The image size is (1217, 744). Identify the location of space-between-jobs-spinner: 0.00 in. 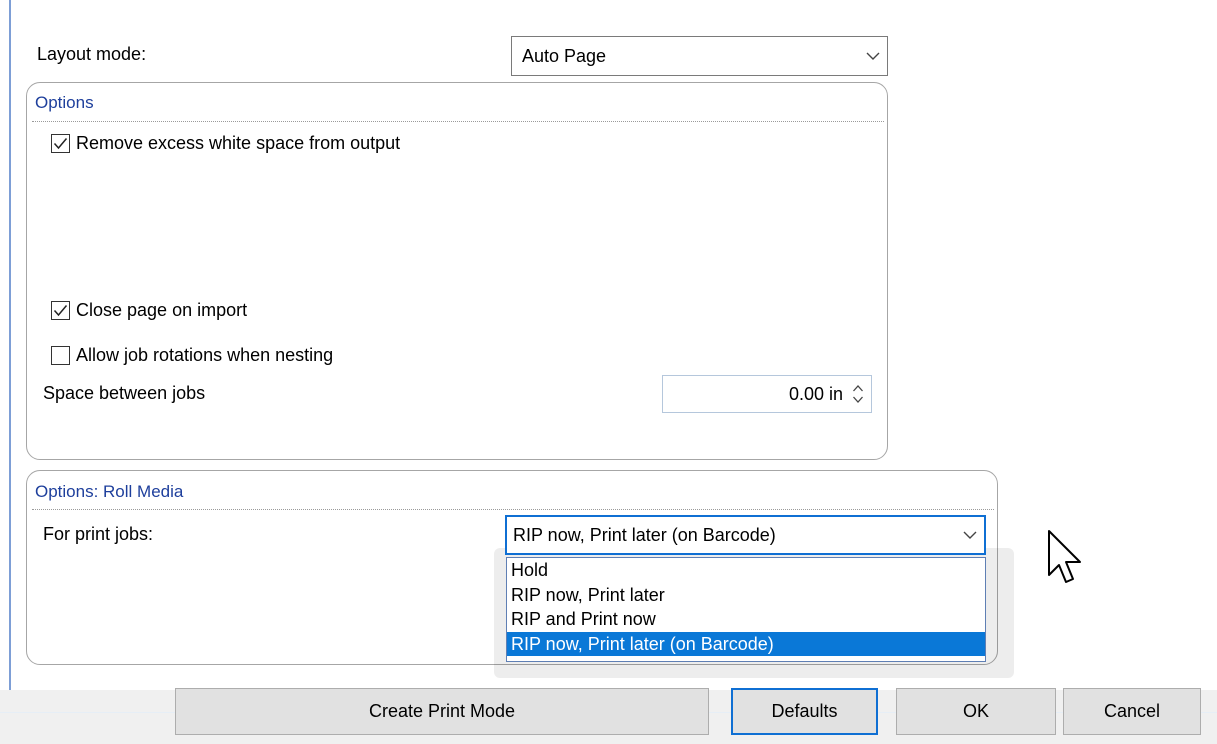
(767, 394).